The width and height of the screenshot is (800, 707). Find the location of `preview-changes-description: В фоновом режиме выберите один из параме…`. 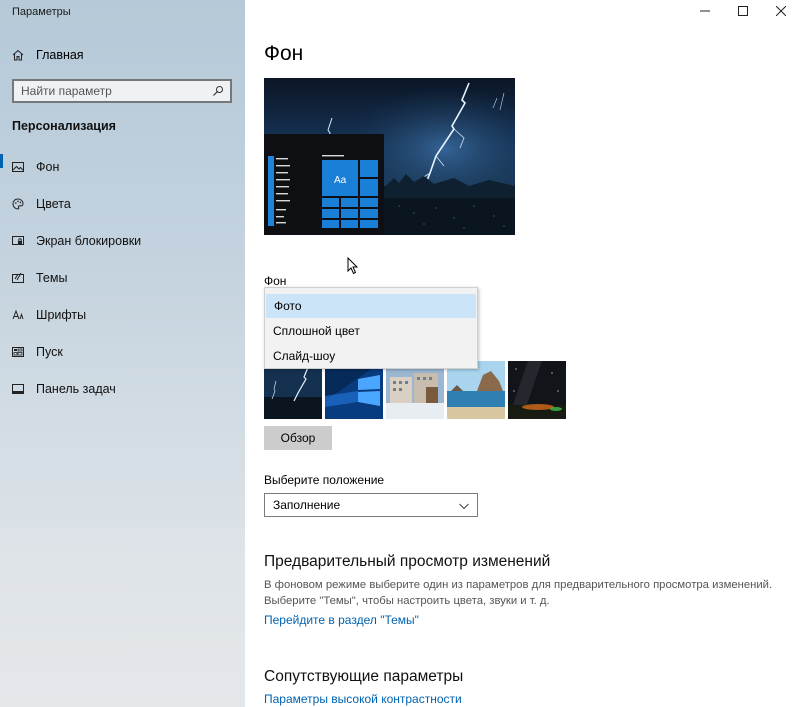

preview-changes-description: В фоновом режиме выберите один из параме… is located at coordinates (529, 593).